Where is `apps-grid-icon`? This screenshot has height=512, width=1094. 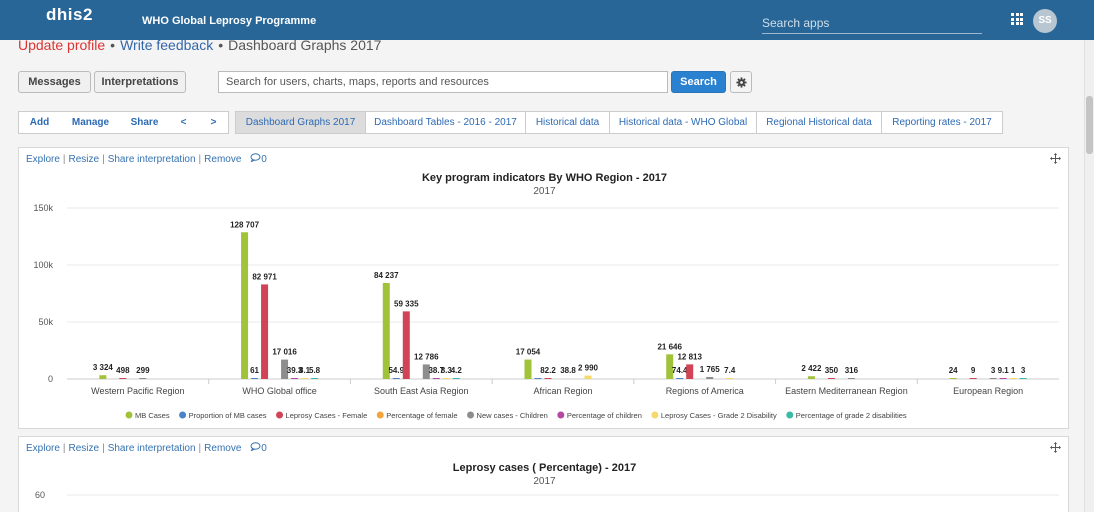
apps-grid-icon is located at coordinates (1017, 19).